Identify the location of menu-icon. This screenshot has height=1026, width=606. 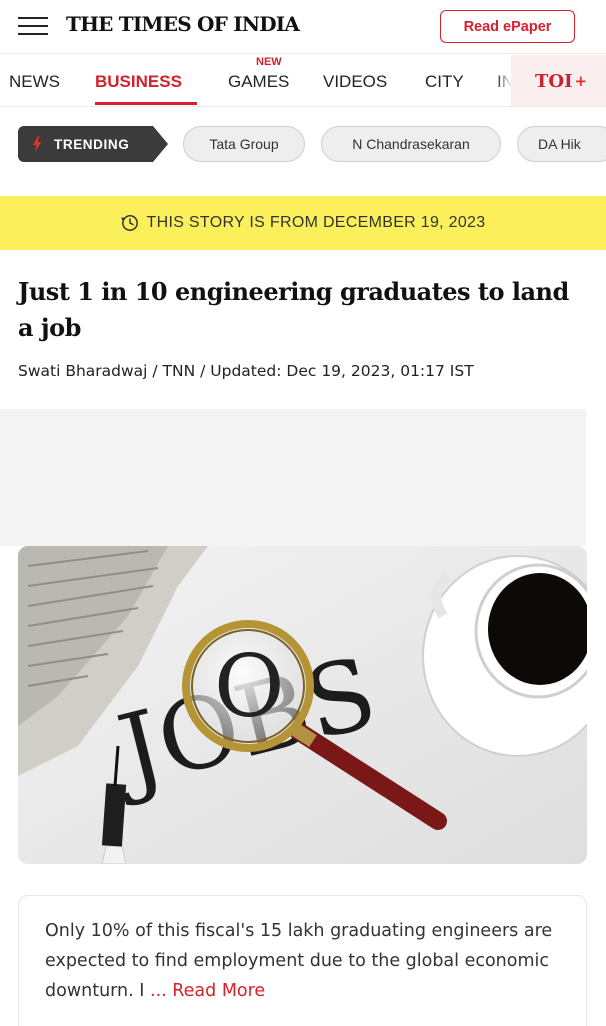
(33, 27).